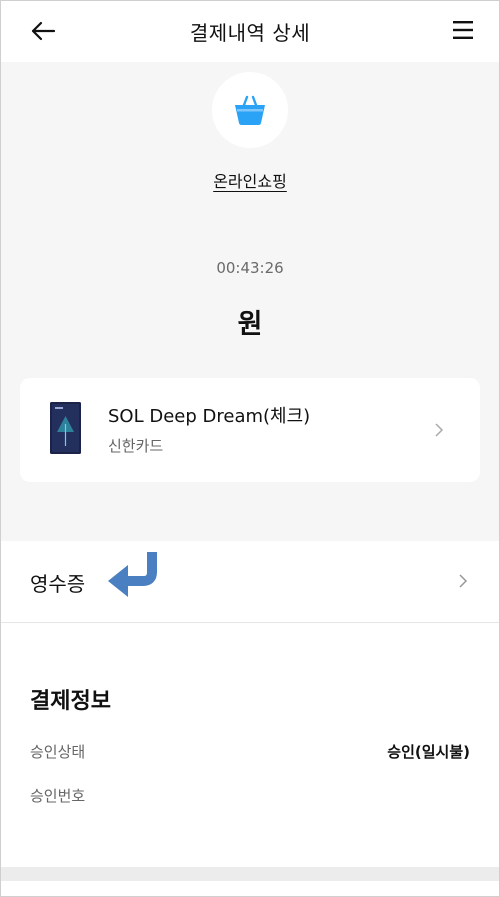 The width and height of the screenshot is (500, 897). Describe the element at coordinates (58, 752) in the screenshot. I see `approval-status-label: 승인상태` at that location.